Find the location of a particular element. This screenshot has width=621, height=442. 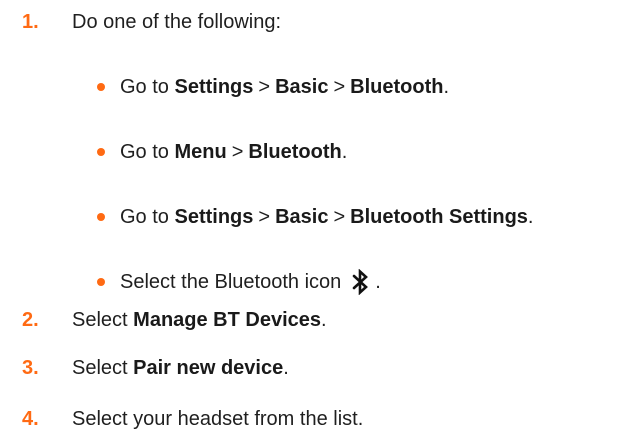

bullet-text-content: Select the Bluetooth icon is located at coordinates (231, 281).